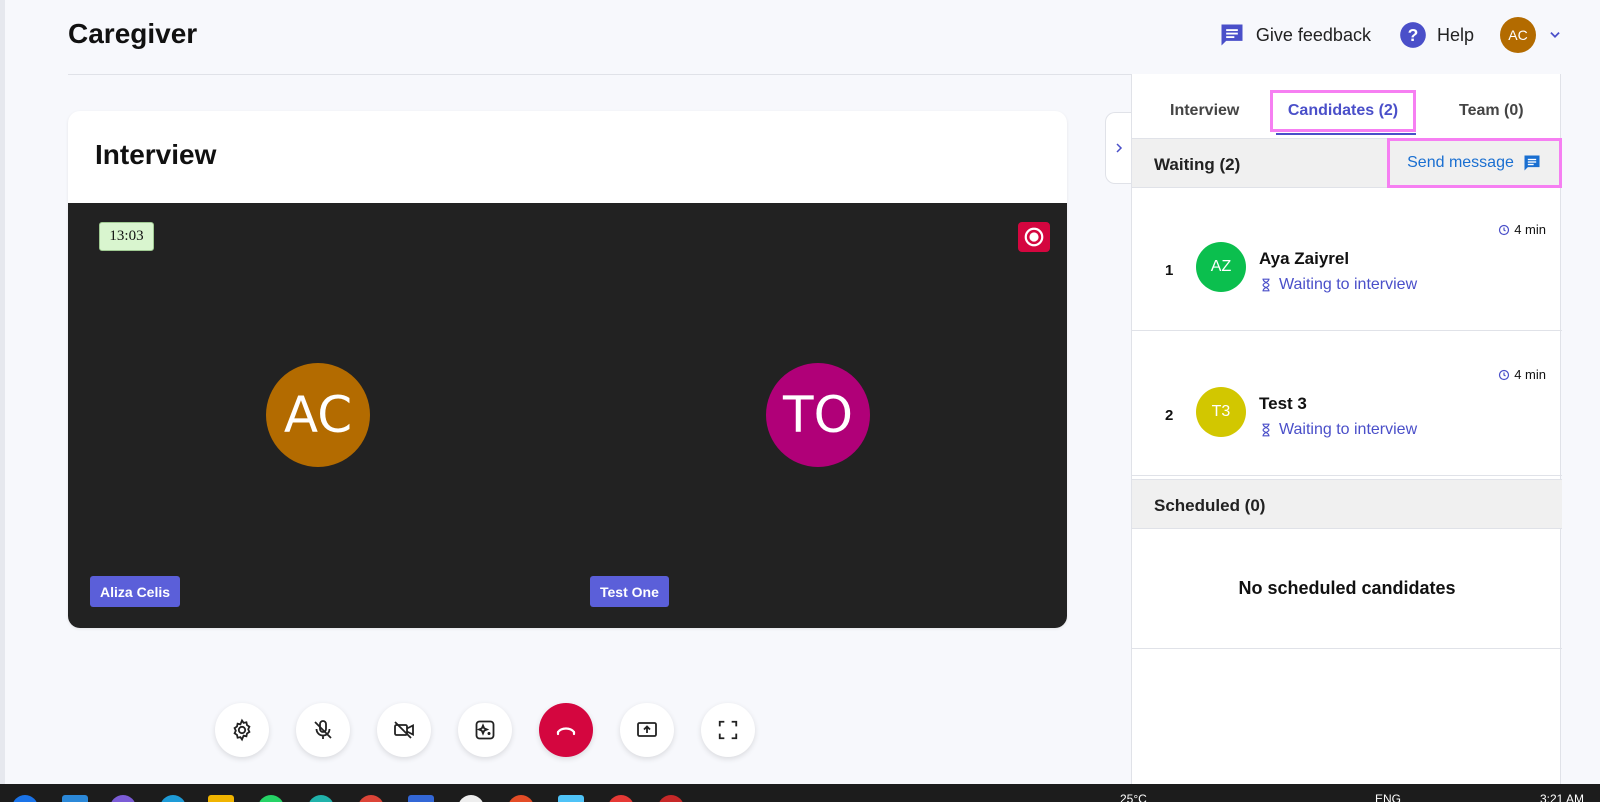 The image size is (1600, 802). What do you see at coordinates (1562, 797) in the screenshot?
I see `taskbar-clock: 3:21 AM` at bounding box center [1562, 797].